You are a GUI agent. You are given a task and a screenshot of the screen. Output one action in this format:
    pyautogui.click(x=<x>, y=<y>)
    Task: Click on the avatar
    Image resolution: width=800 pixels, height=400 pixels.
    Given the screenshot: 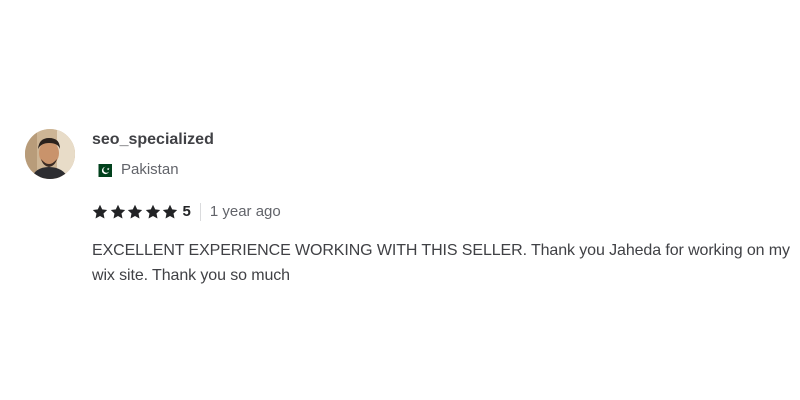 What is the action you would take?
    pyautogui.click(x=50, y=154)
    